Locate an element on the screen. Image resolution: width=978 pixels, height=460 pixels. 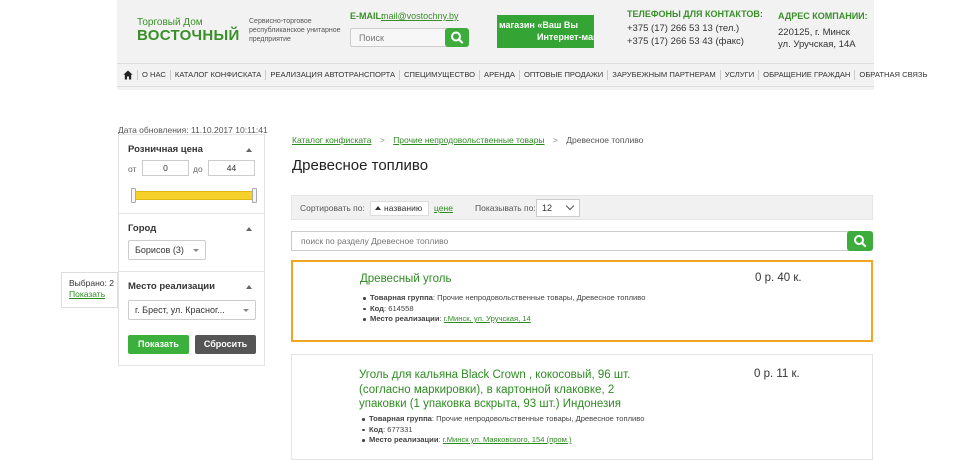
price-to-input: 44 is located at coordinates (231, 168).